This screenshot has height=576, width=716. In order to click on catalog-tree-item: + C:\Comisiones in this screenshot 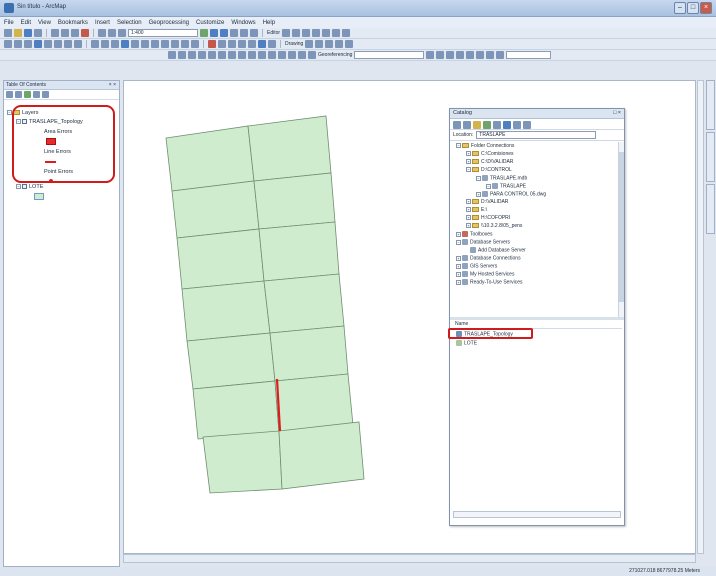, I will do `click(490, 154)`.